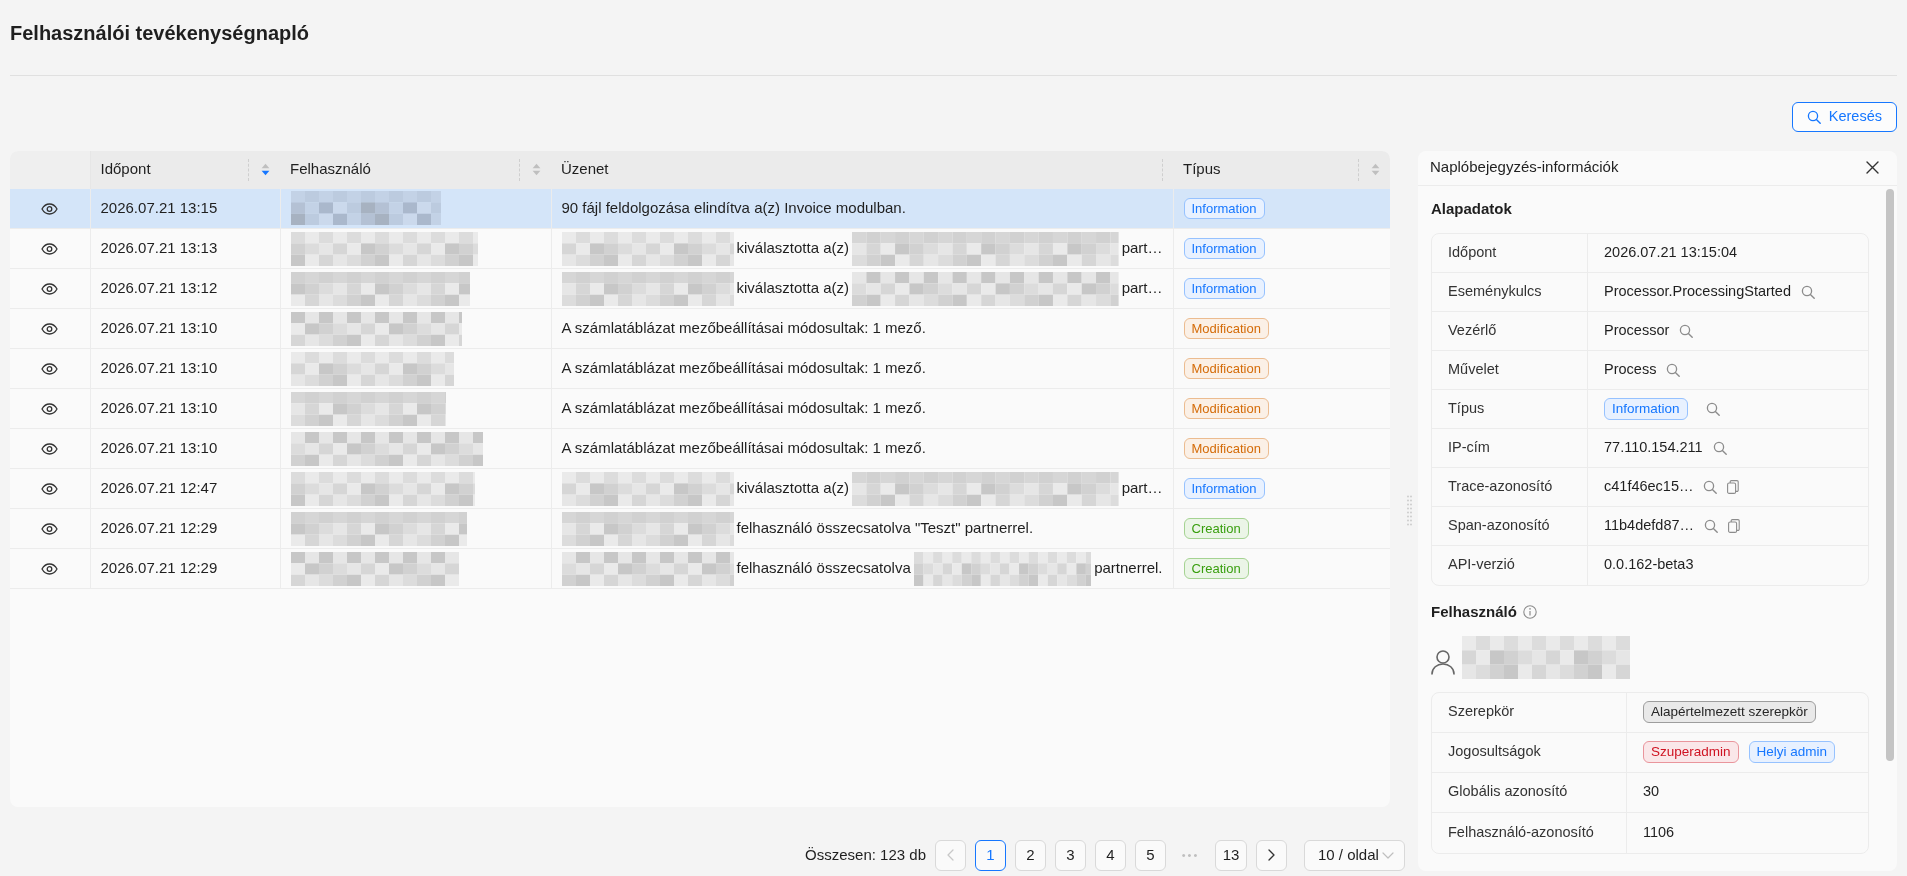 The image size is (1907, 876). What do you see at coordinates (1030, 855) in the screenshot?
I see `page-button: 2` at bounding box center [1030, 855].